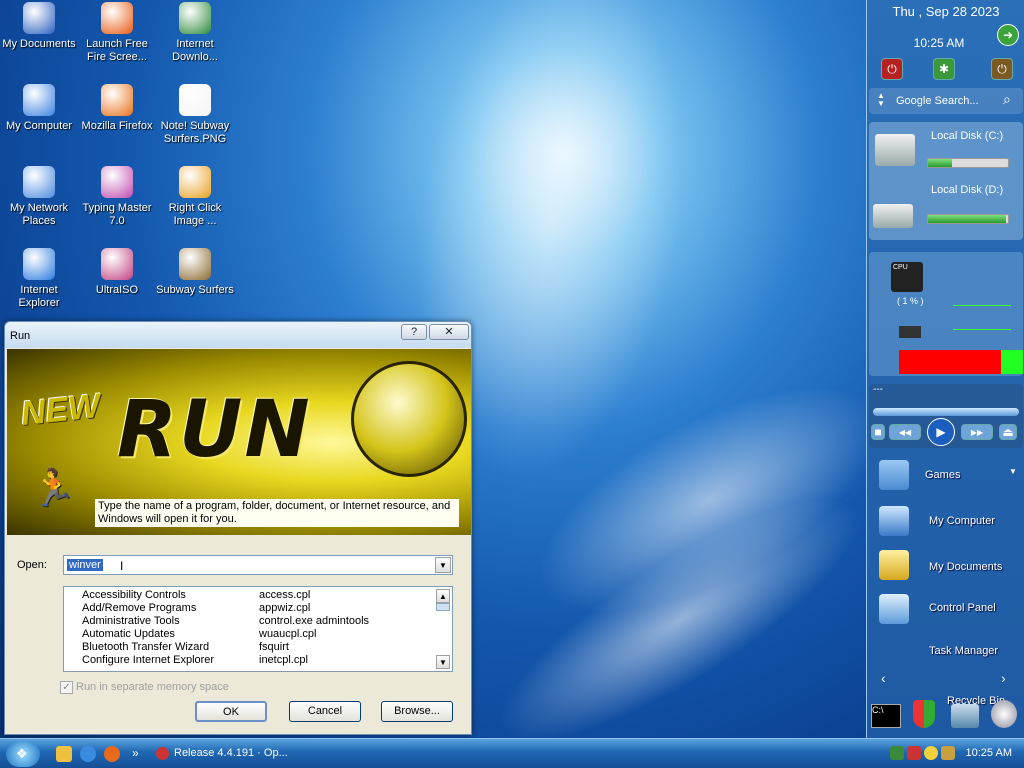  Describe the element at coordinates (977, 432) in the screenshot. I see `fast-forward-icon: ▶▶` at that location.